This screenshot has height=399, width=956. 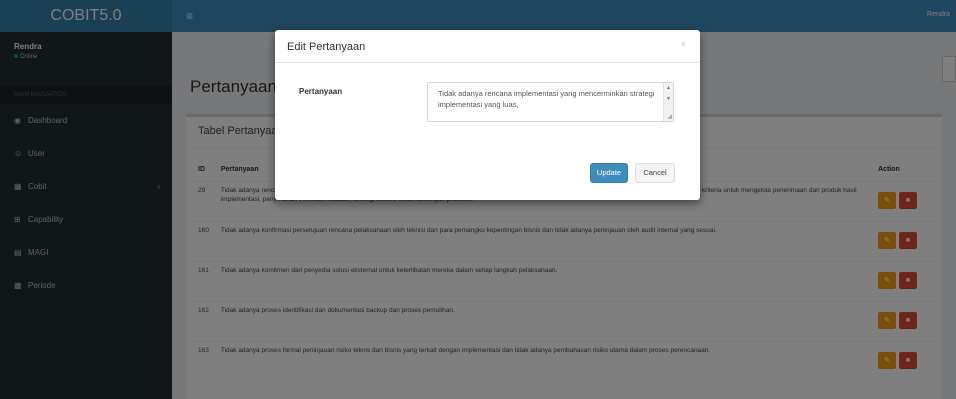 I want to click on update-button: Update, so click(x=609, y=173).